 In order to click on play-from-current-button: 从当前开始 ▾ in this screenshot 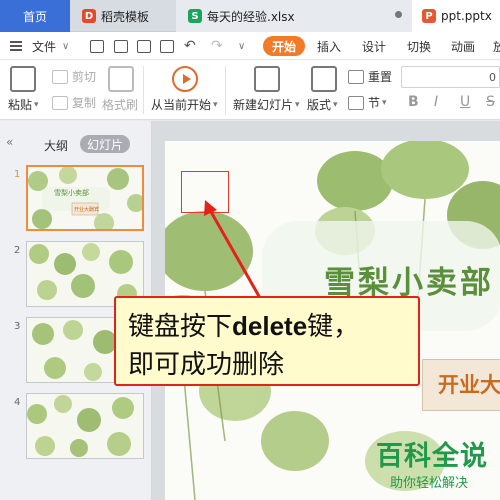, I will do `click(184, 104)`.